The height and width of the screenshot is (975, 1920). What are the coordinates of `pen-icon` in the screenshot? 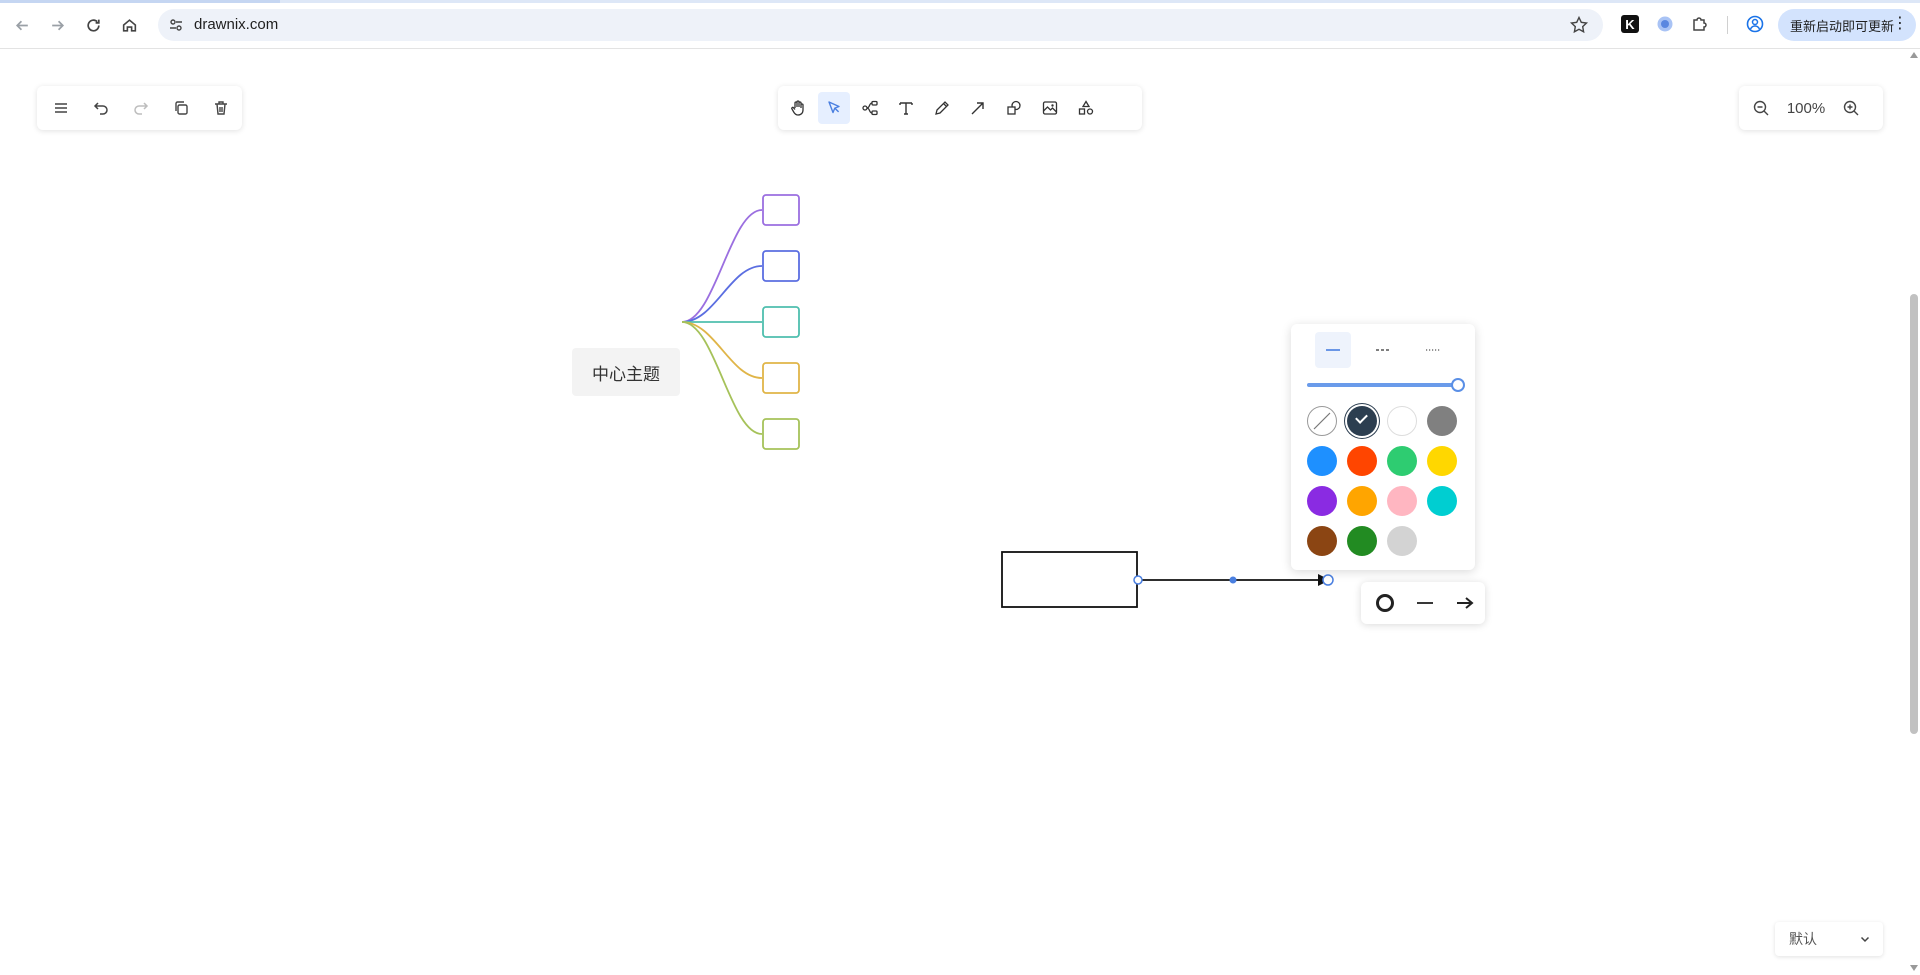 It's located at (942, 108).